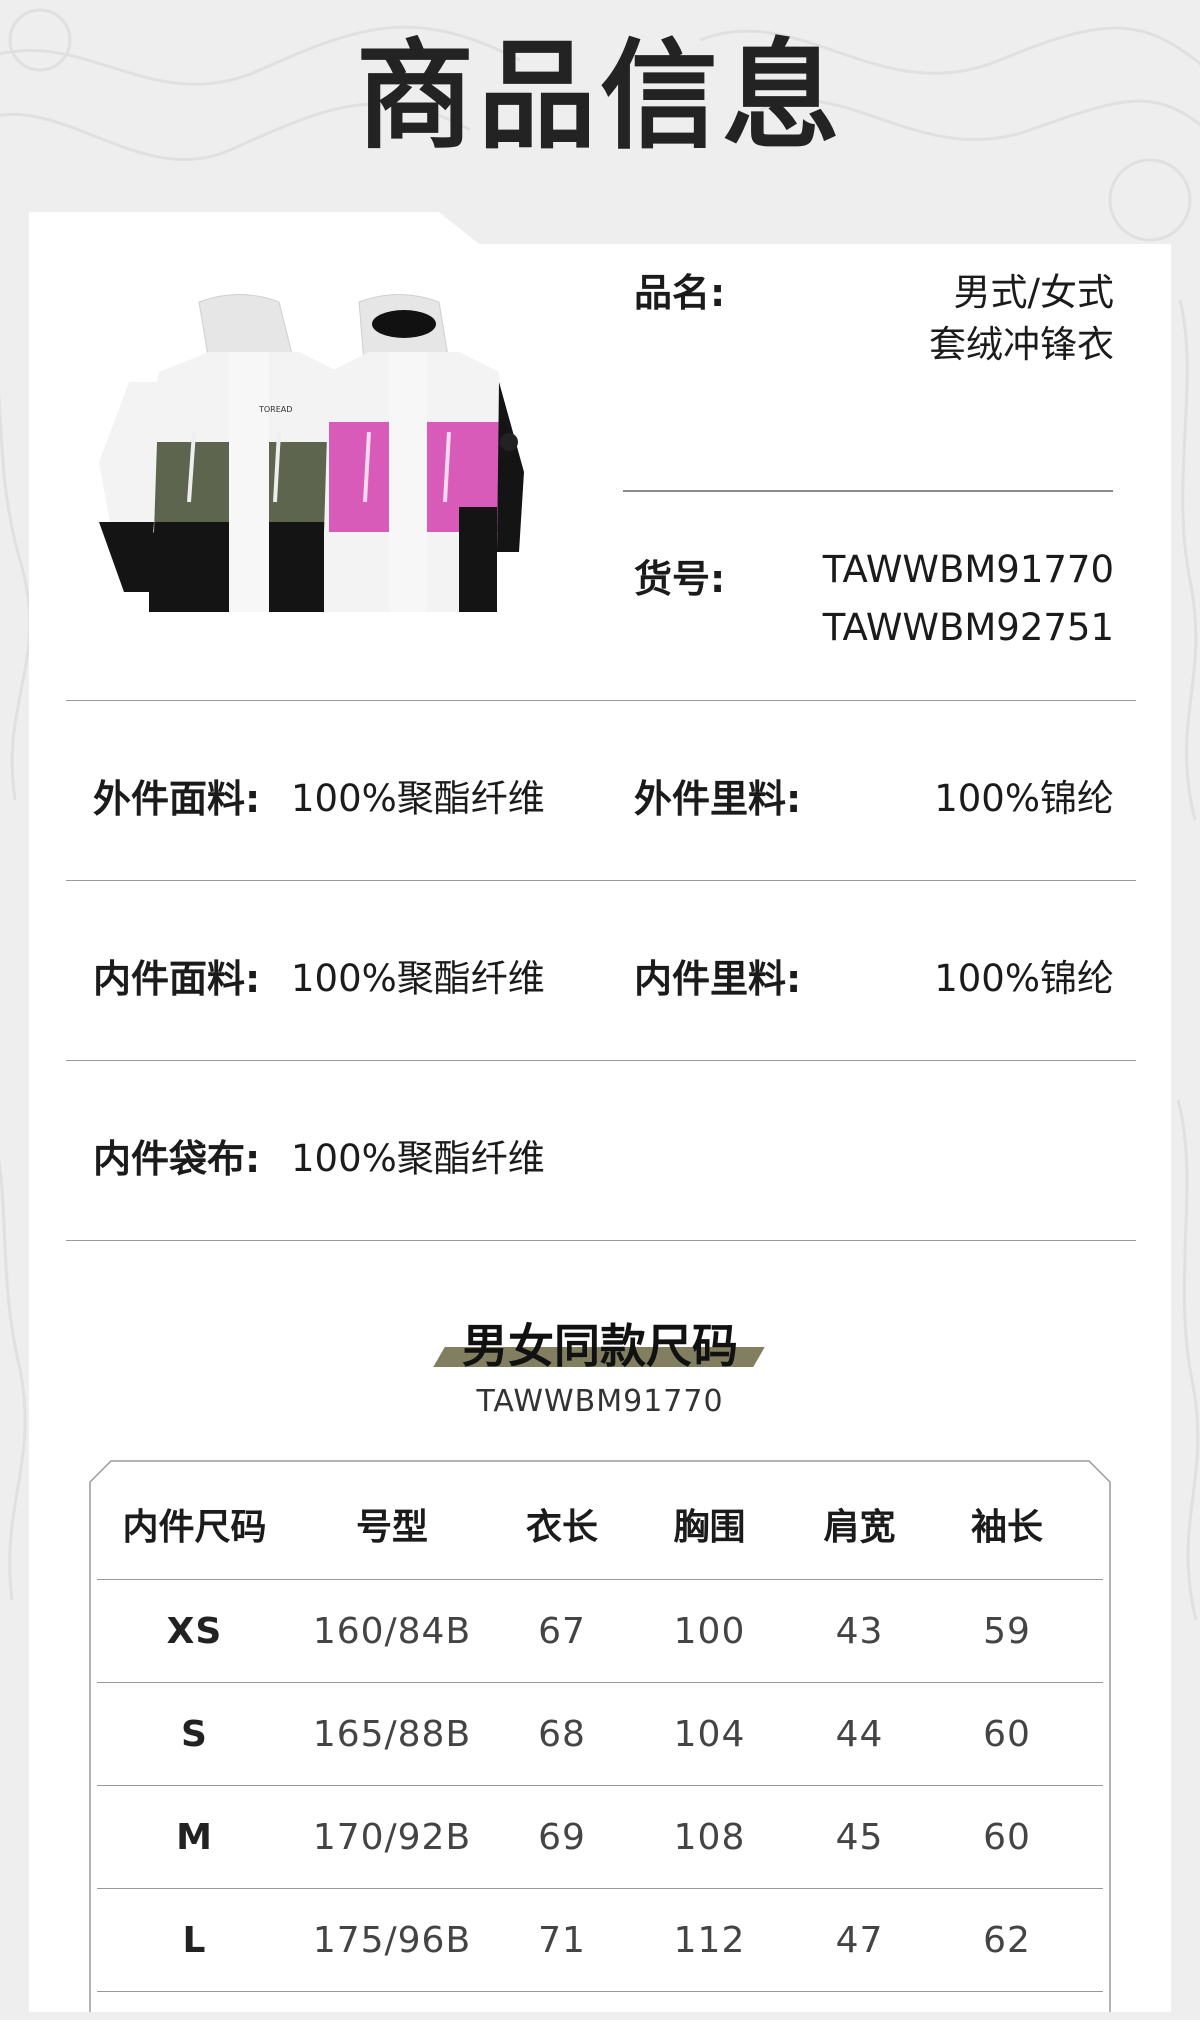 The image size is (1200, 2020). What do you see at coordinates (680, 293) in the screenshot?
I see `name-label: 品名:` at bounding box center [680, 293].